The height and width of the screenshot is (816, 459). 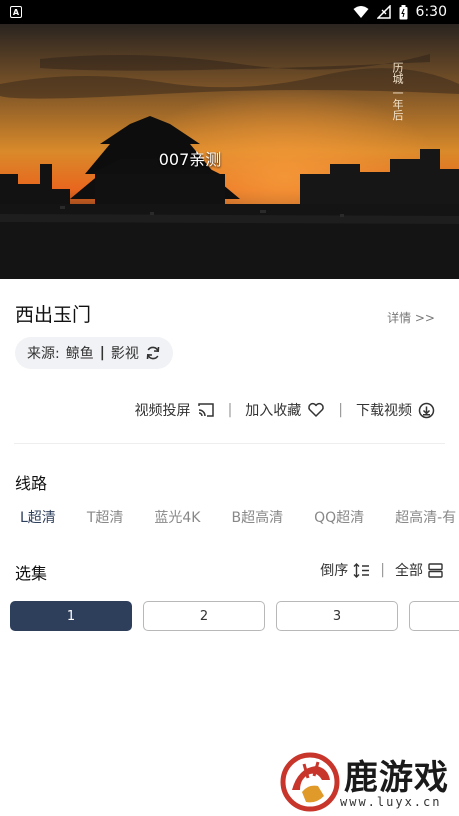 What do you see at coordinates (192, 519) in the screenshot?
I see `line-tab-bluray-4k: 蓝光4K` at bounding box center [192, 519].